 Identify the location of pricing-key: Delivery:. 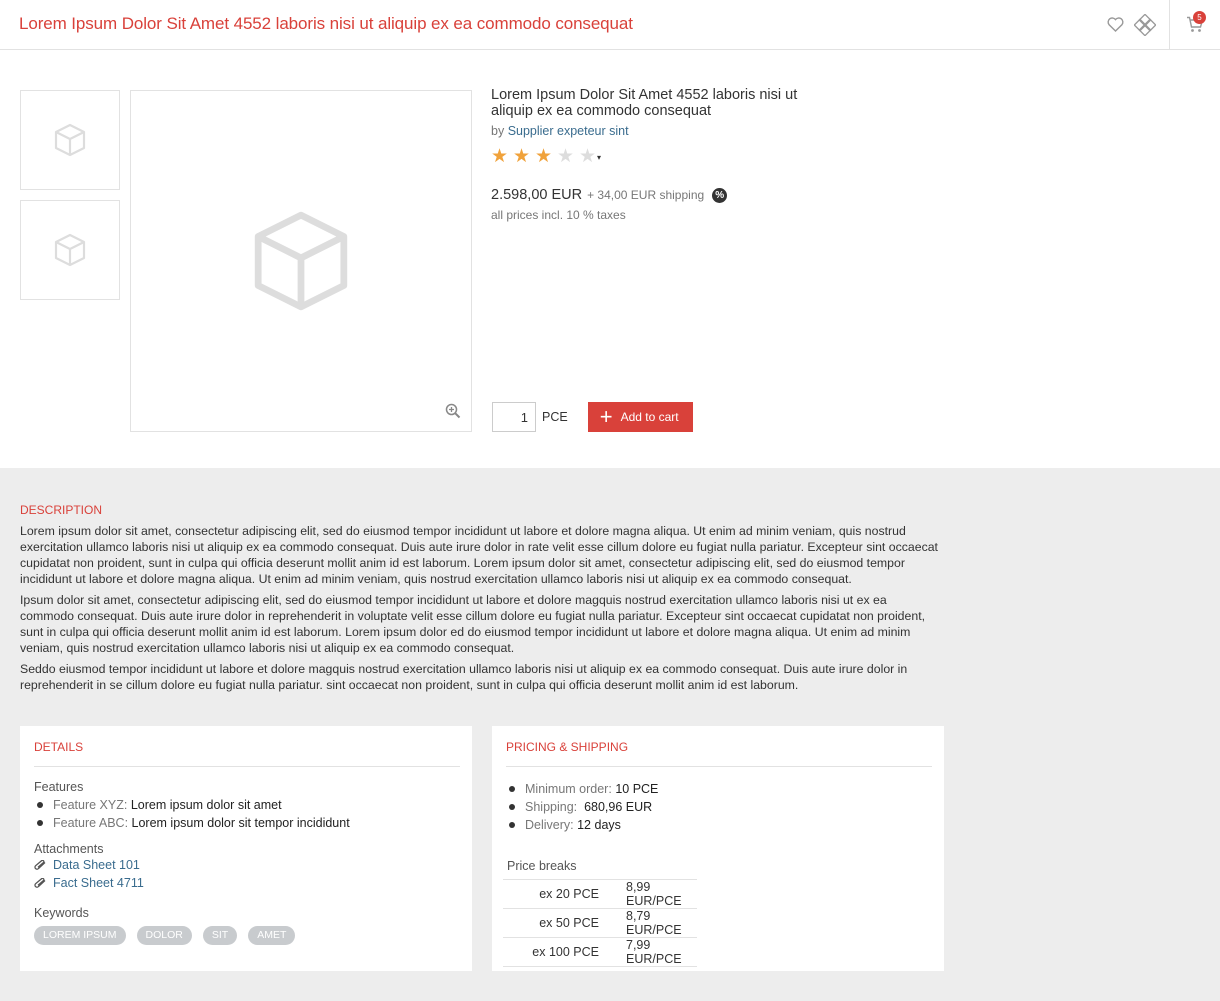
(549, 825).